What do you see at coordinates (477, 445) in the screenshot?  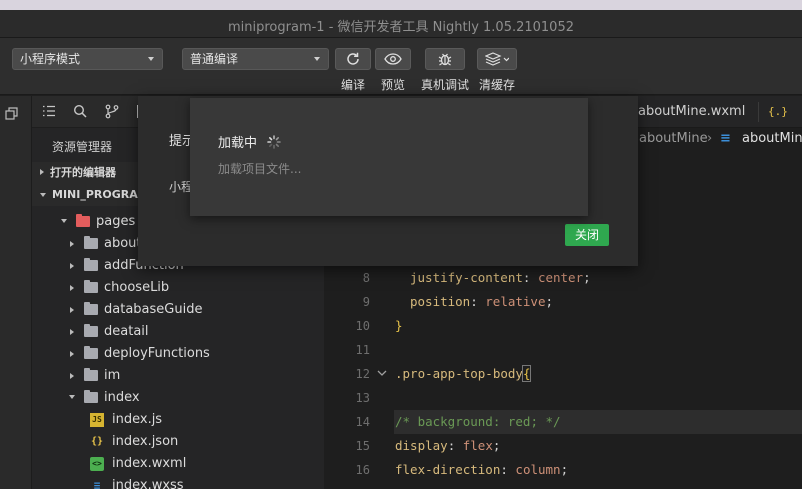 I see `css-value: flex` at bounding box center [477, 445].